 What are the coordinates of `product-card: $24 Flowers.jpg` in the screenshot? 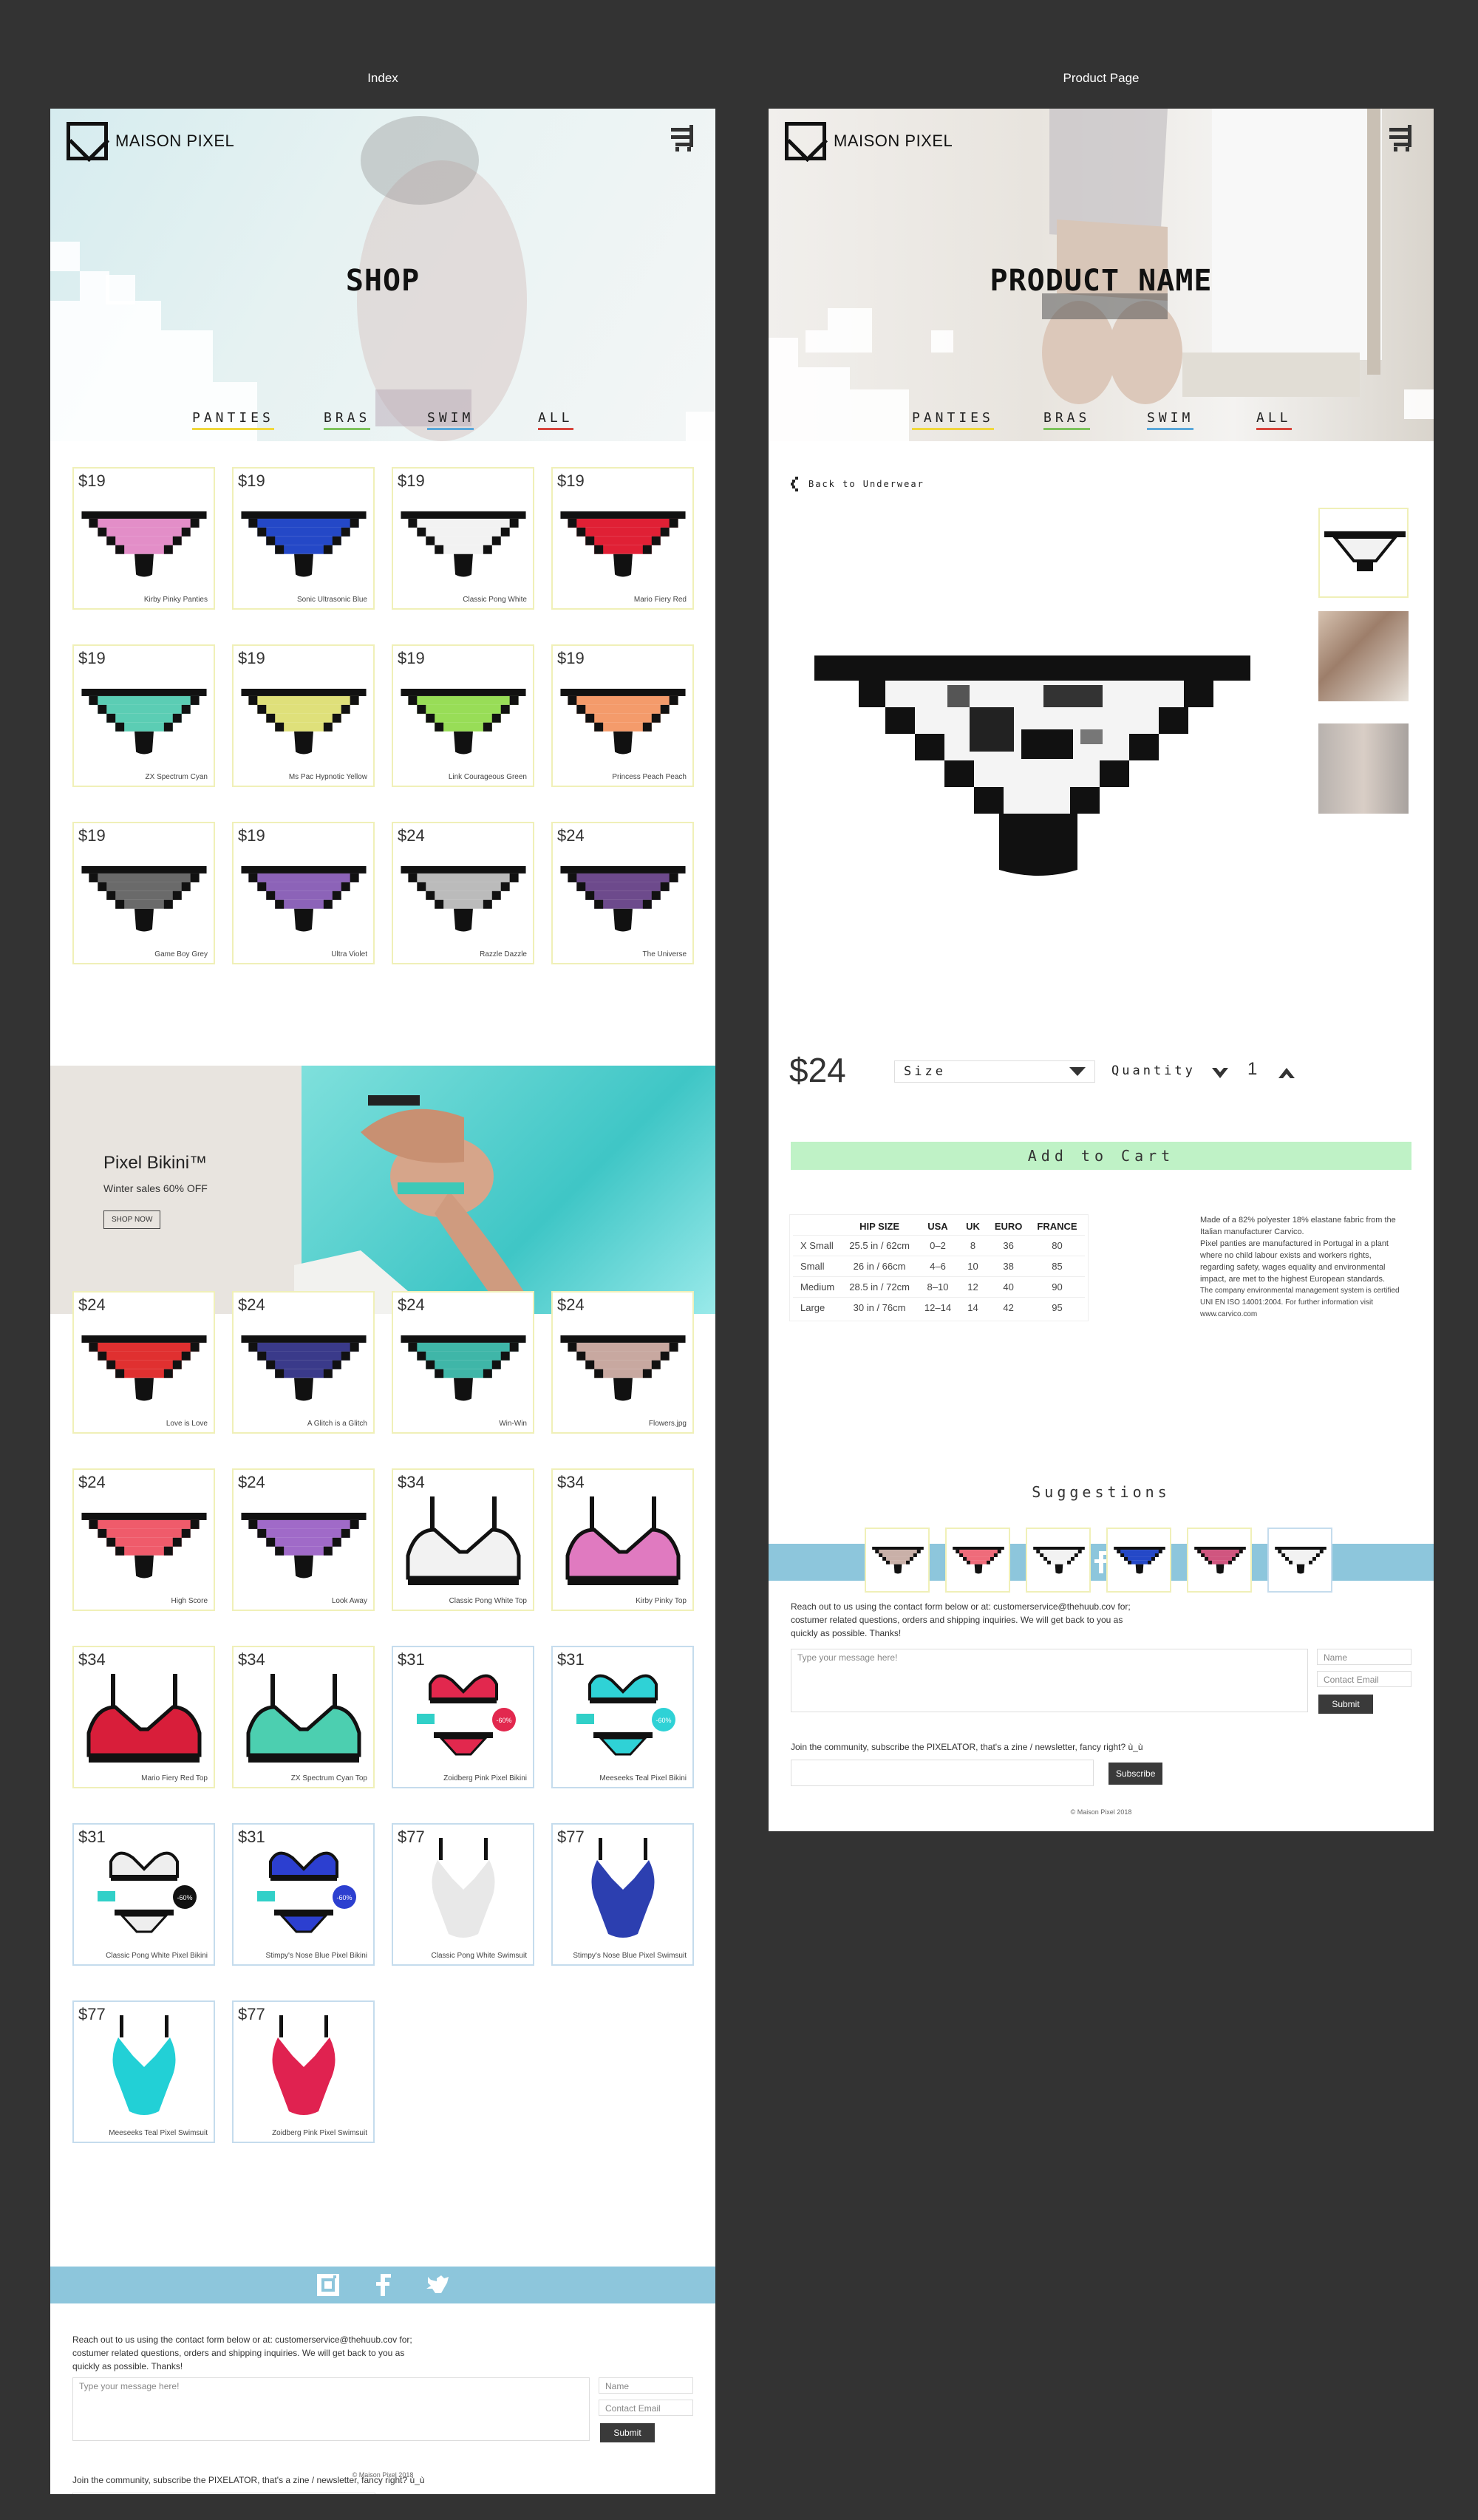 It's located at (622, 1362).